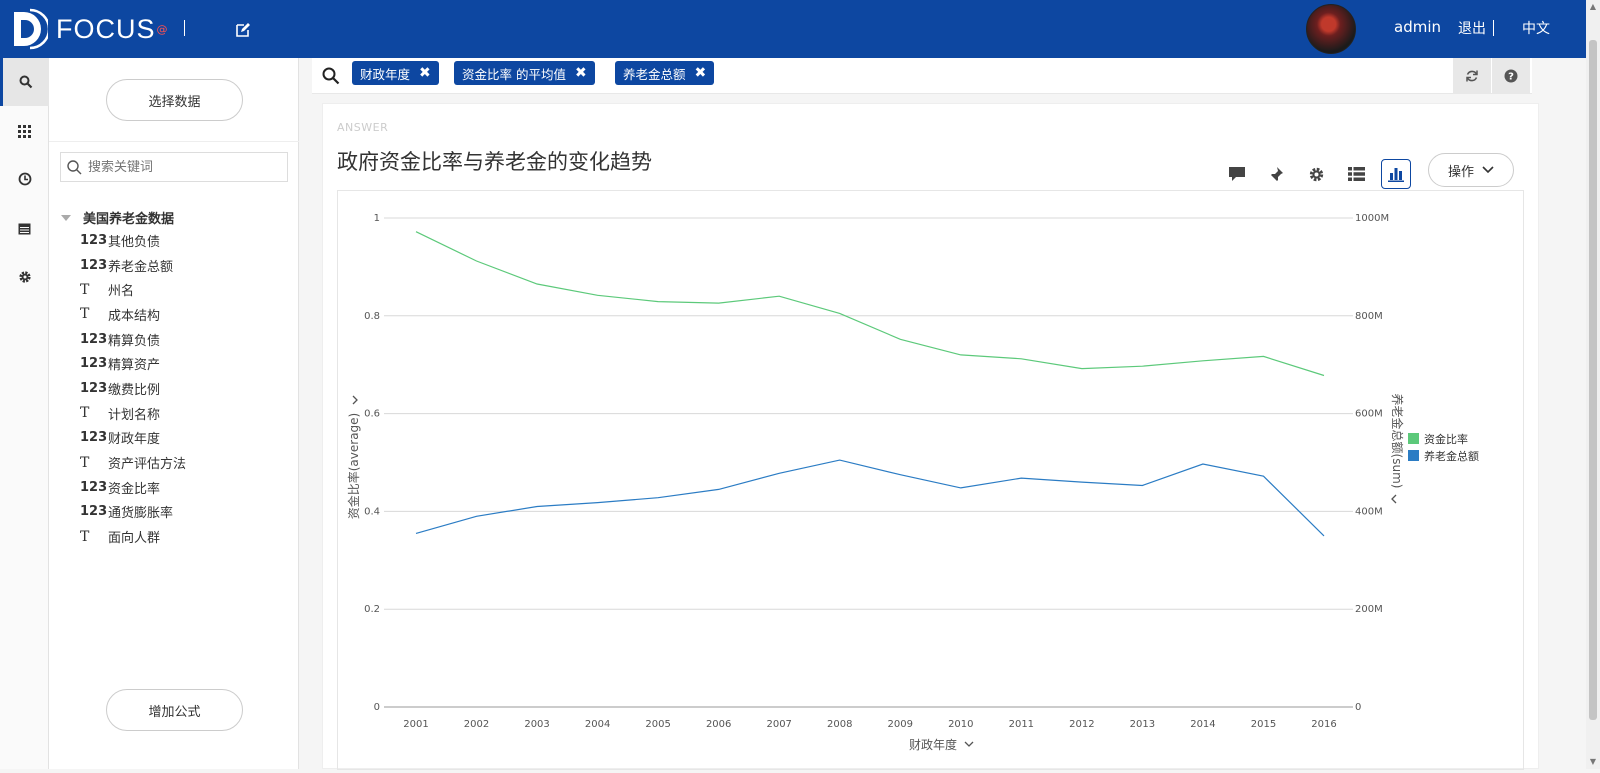 Image resolution: width=1600 pixels, height=773 pixels. Describe the element at coordinates (900, 724) in the screenshot. I see `x-tick-label: 2009` at that location.